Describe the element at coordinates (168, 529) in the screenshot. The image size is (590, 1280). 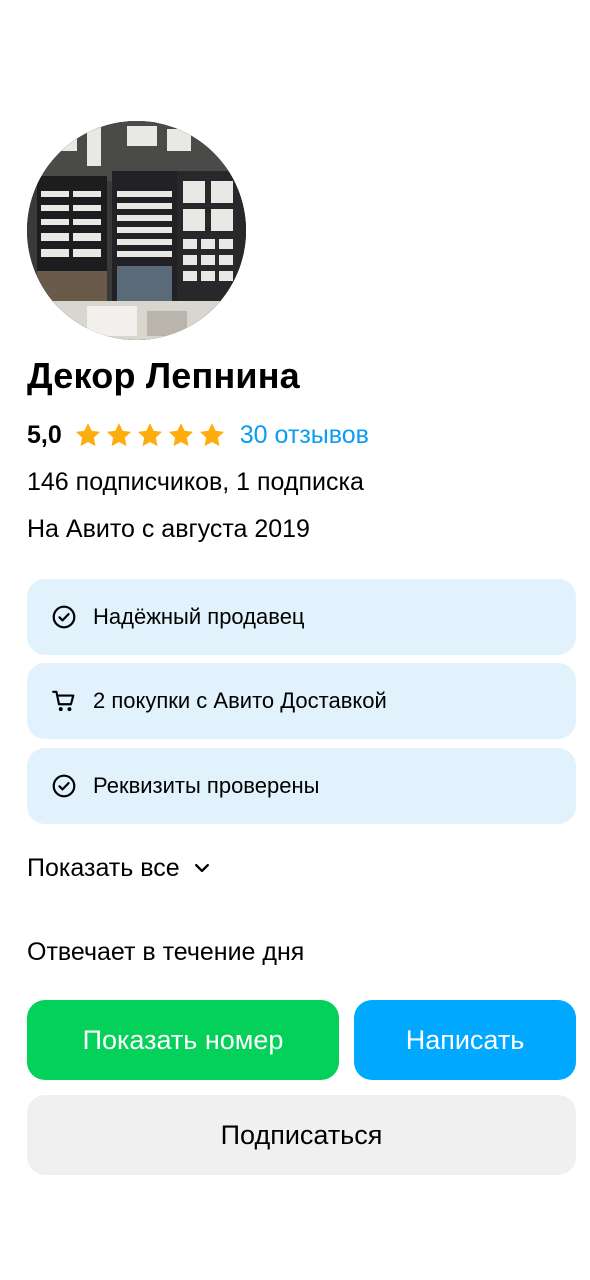
I see `member-since: На Авито с августа 2019` at that location.